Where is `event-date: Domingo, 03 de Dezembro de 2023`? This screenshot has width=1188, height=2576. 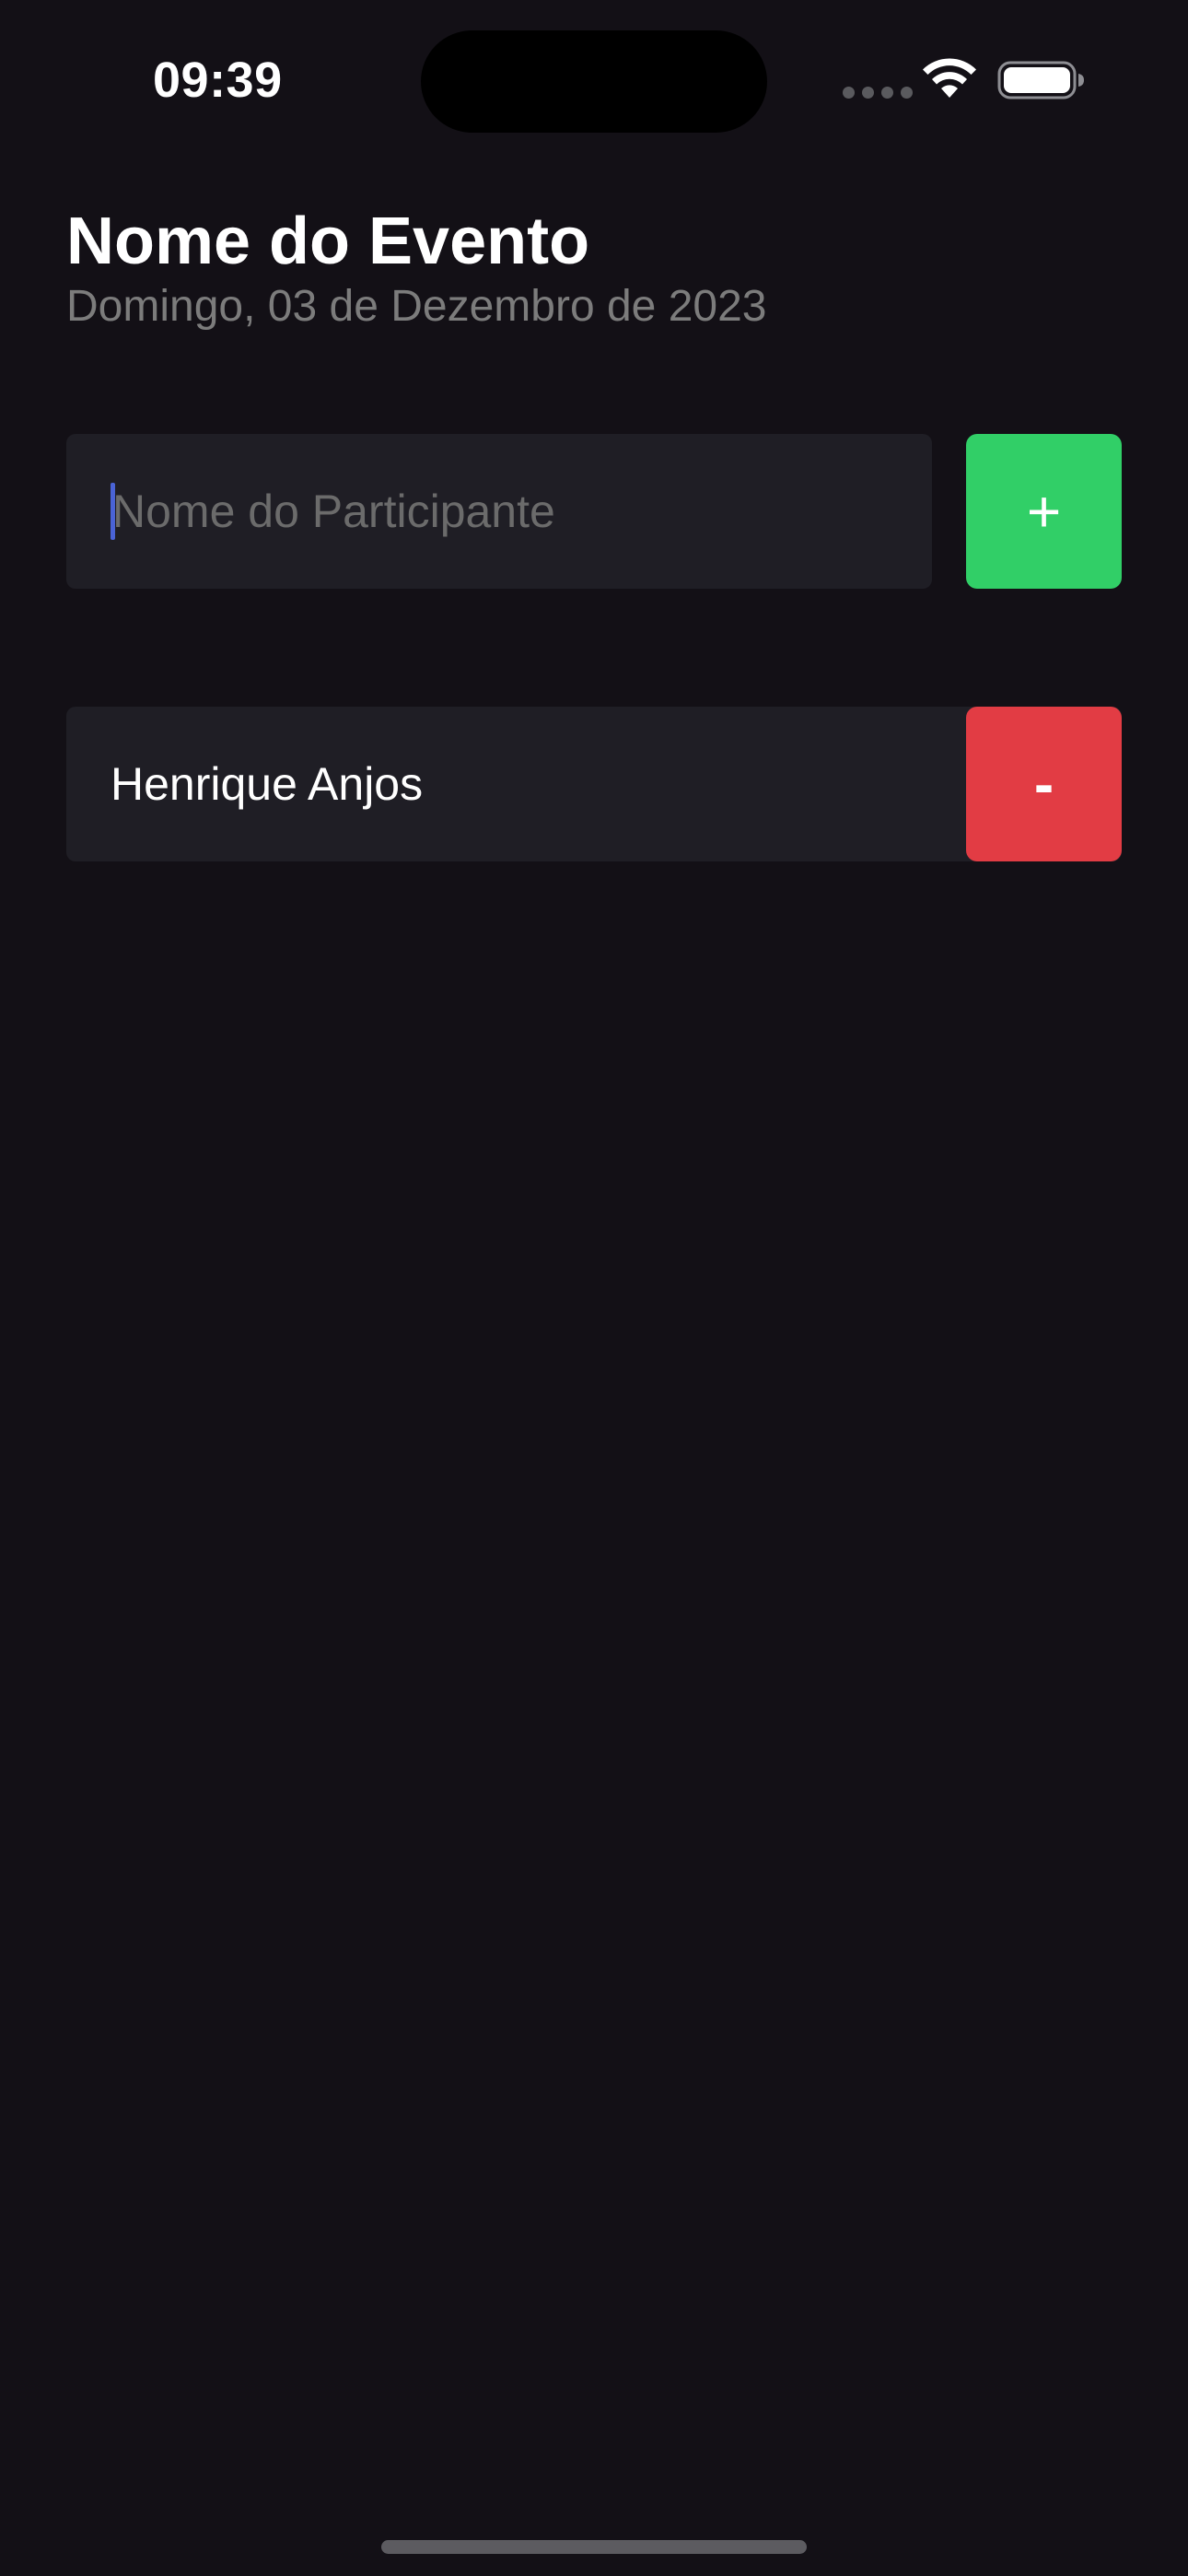
event-date: Domingo, 03 de Dezembro de 2023 is located at coordinates (416, 306).